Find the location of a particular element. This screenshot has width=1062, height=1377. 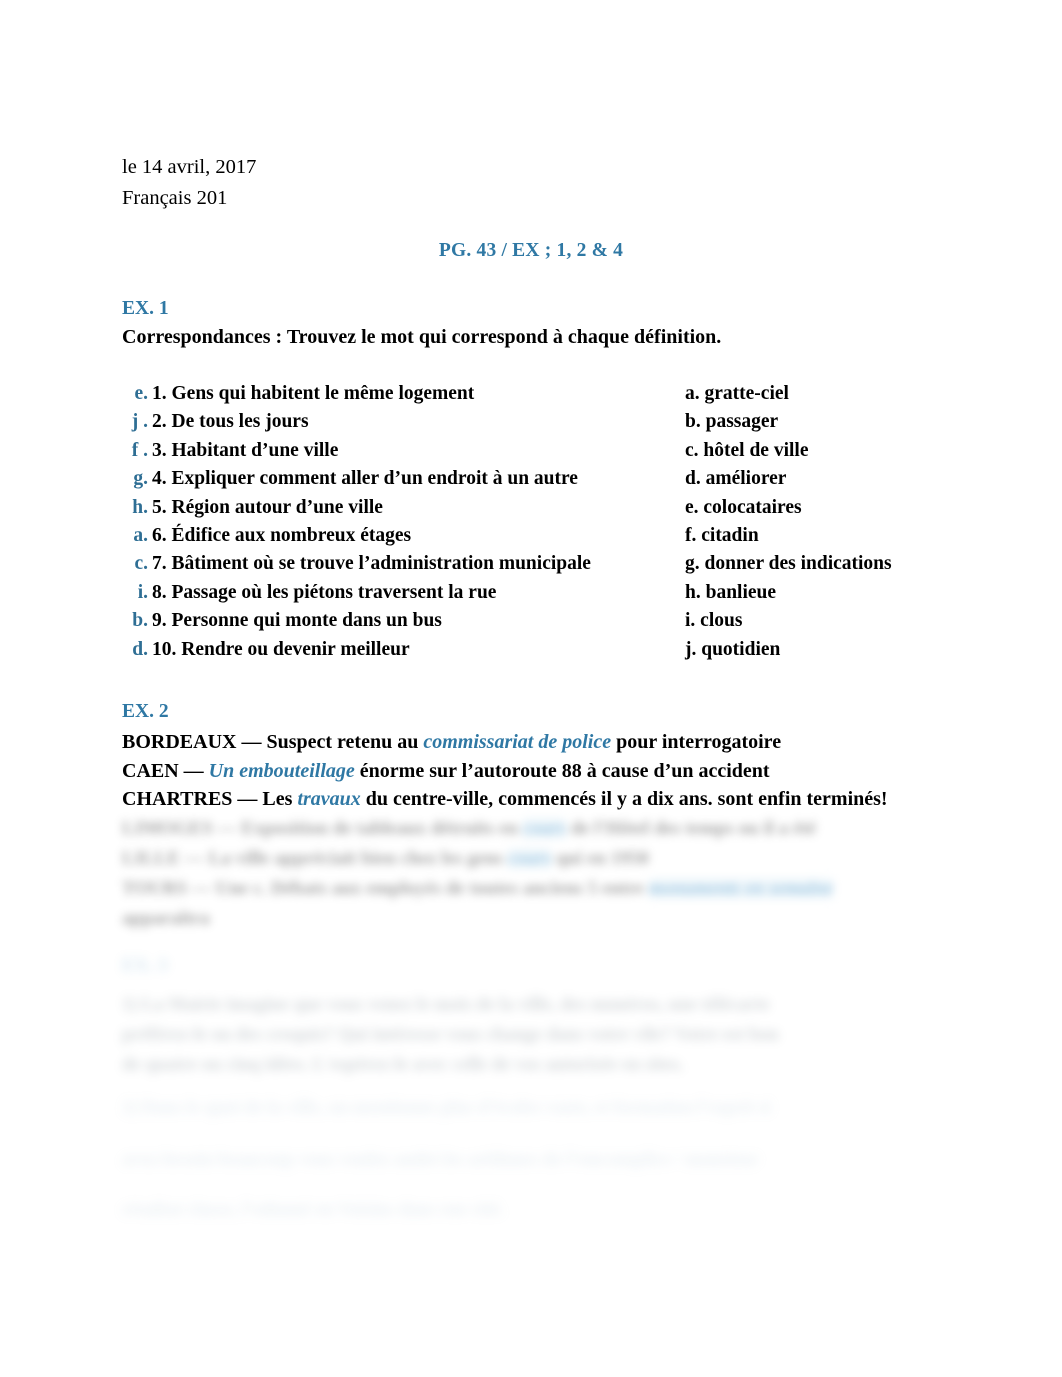

definition-text: Habitant d’une ville is located at coordinates (255, 450).